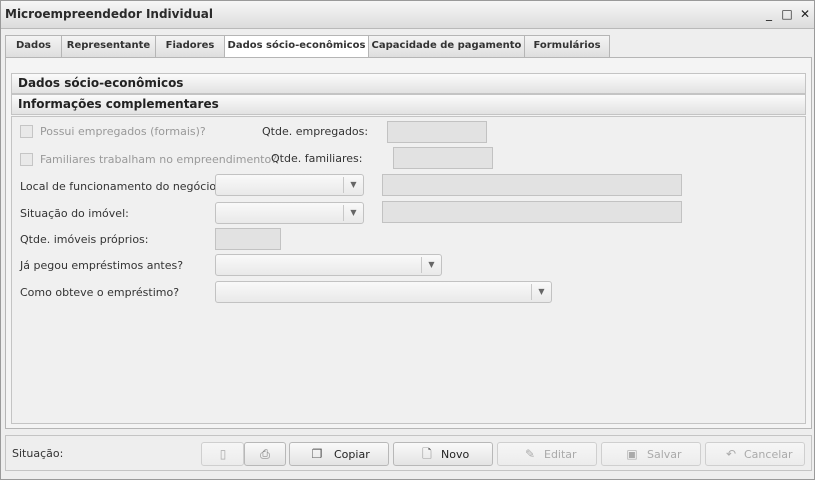 The height and width of the screenshot is (480, 815). I want to click on loan-before-label: Já pegou empréstimos antes?, so click(102, 265).